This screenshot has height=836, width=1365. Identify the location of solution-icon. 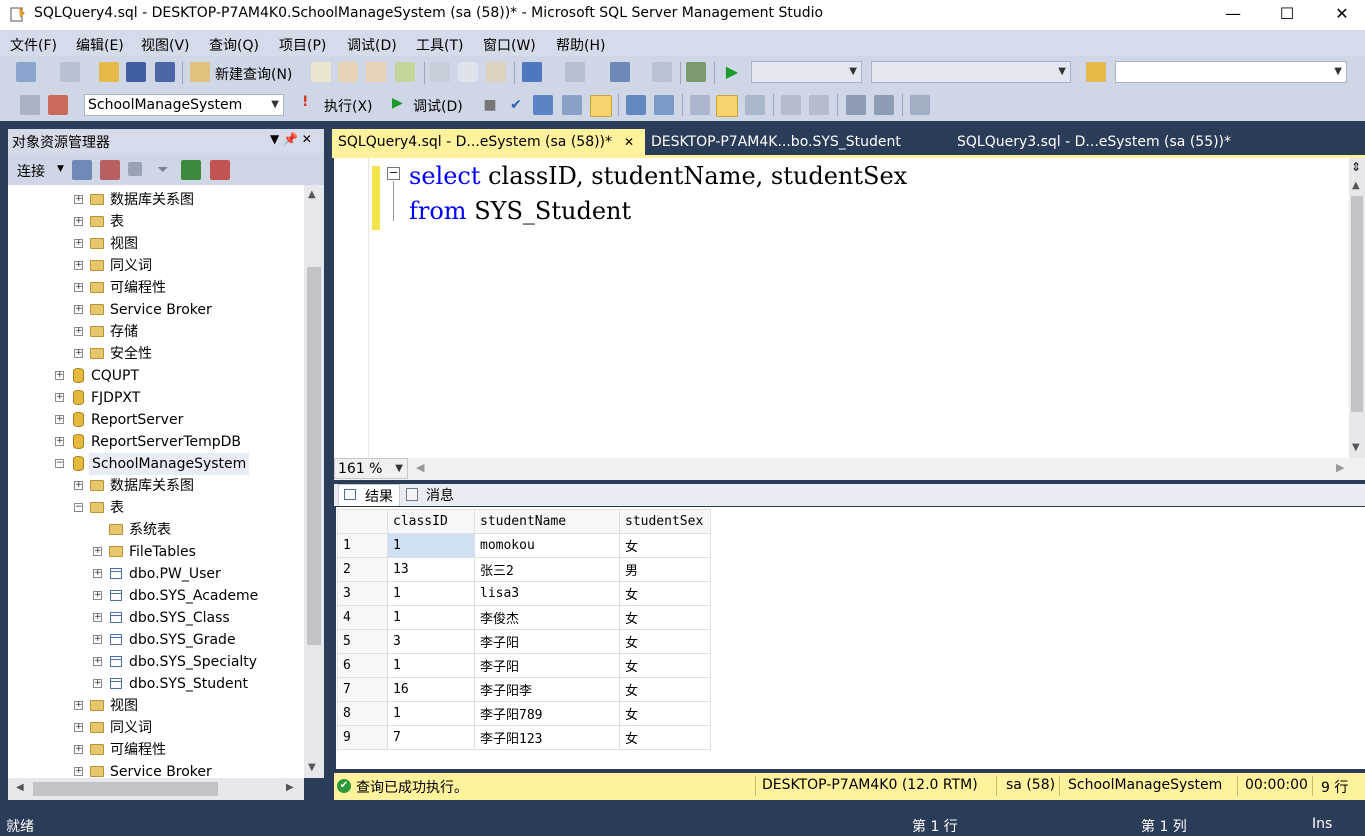
(662, 72).